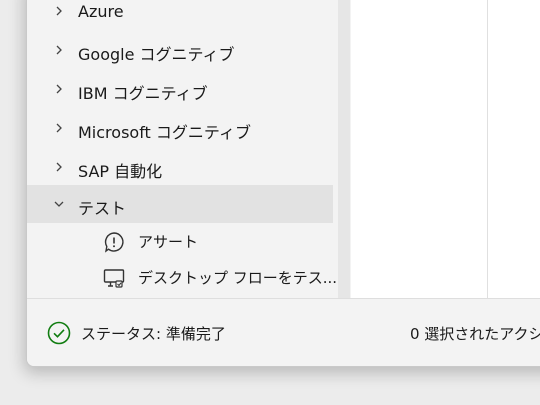 This screenshot has height=405, width=540. Describe the element at coordinates (344, 149) in the screenshot. I see `tree-scrollbar` at that location.